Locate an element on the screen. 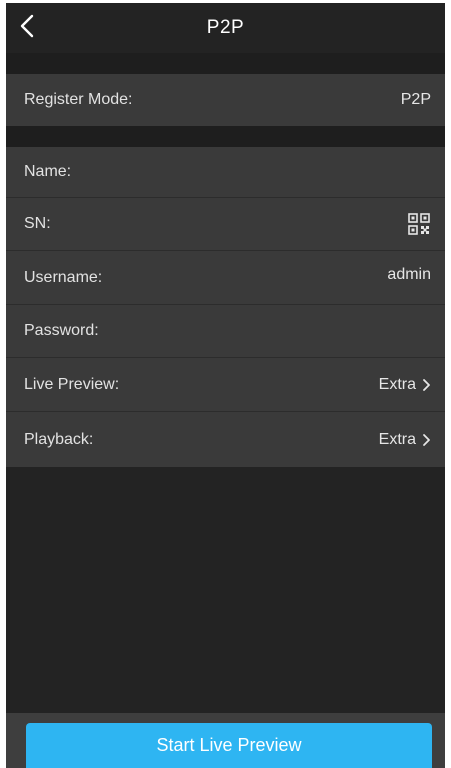  live-preview-row: Live Preview: Extra is located at coordinates (225, 384).